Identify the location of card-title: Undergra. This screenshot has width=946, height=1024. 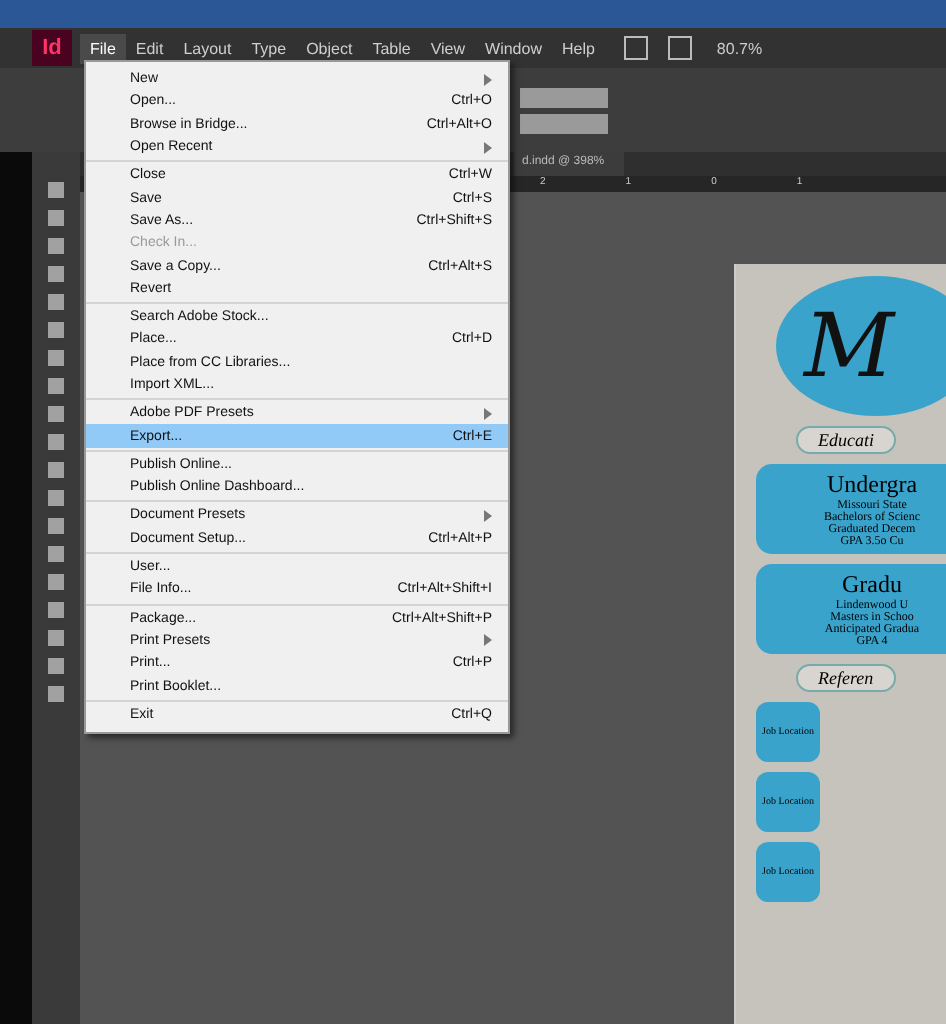
(872, 485).